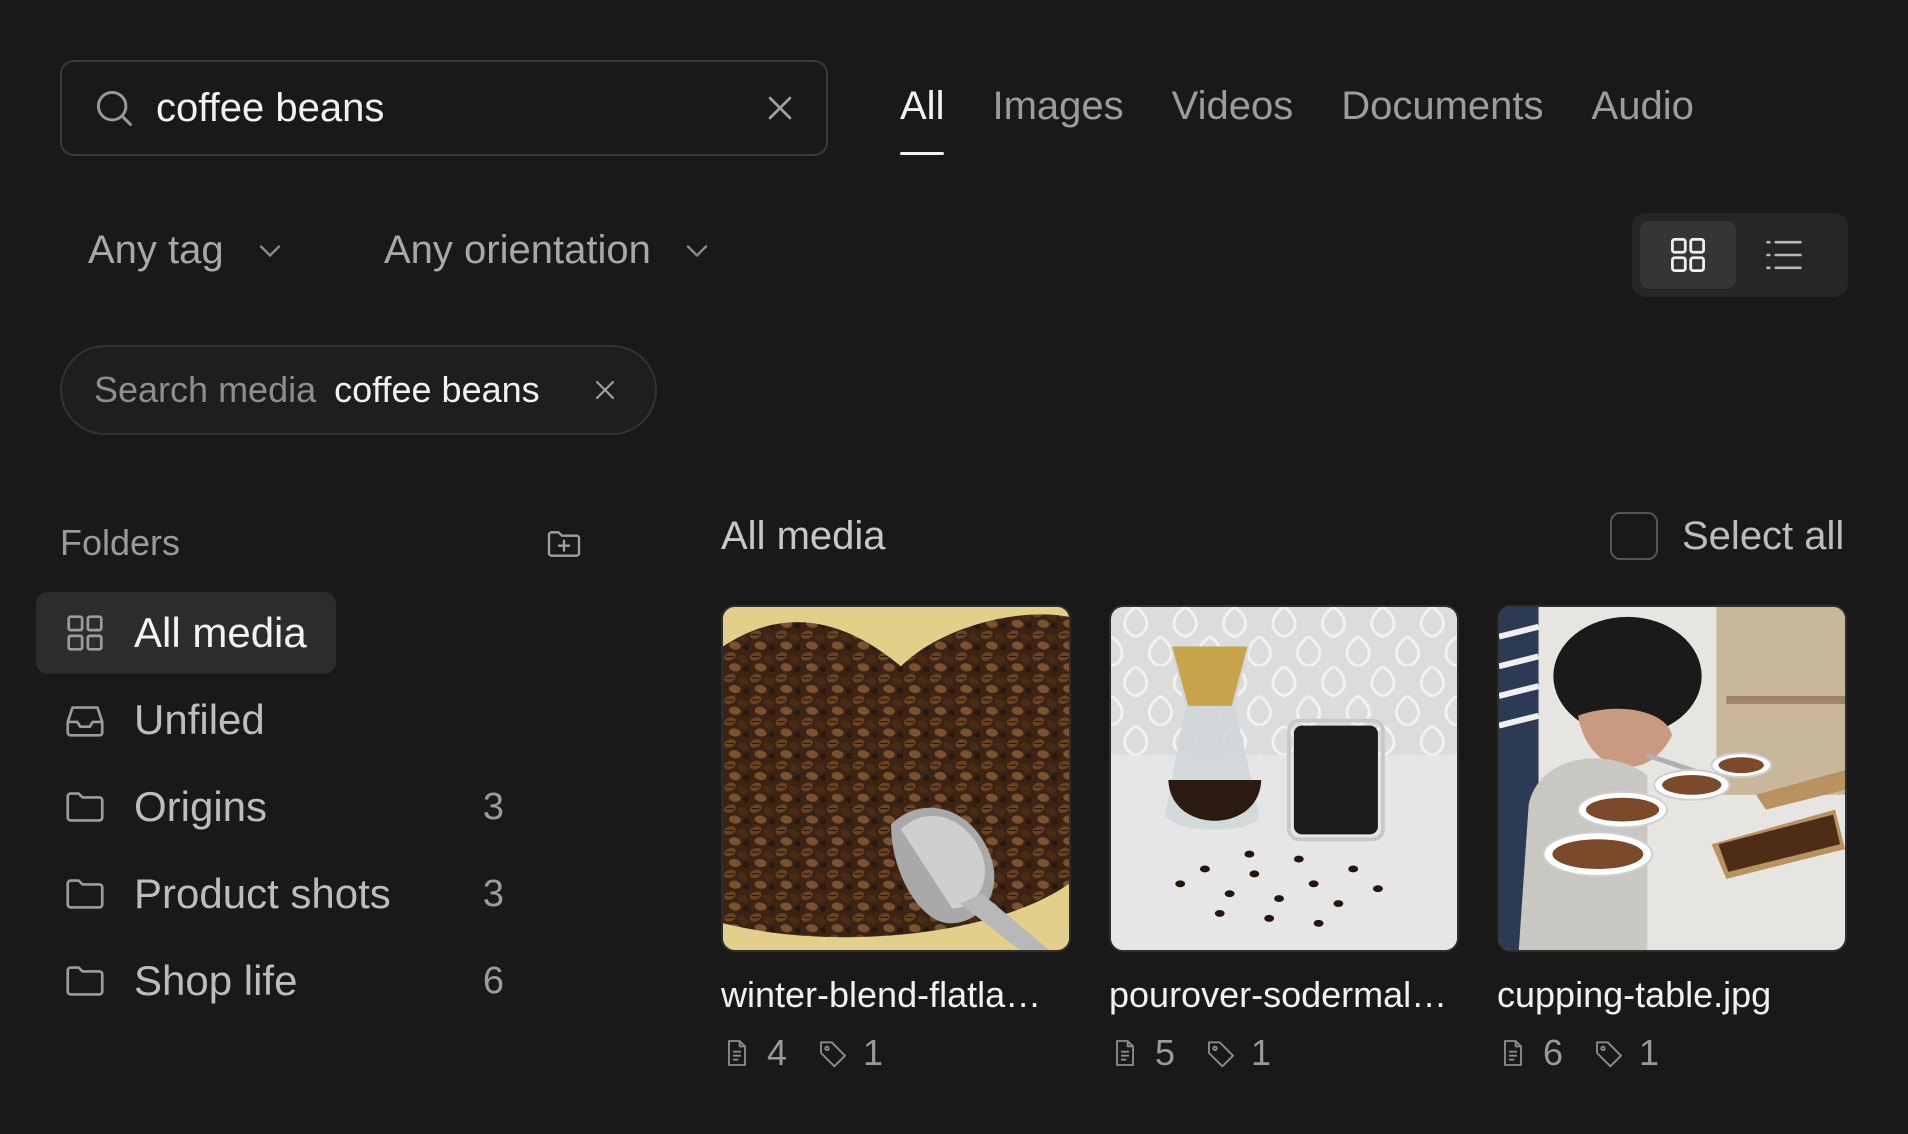 The width and height of the screenshot is (1908, 1134). I want to click on media-card: winter-blend-flatla… 4 1, so click(896, 839).